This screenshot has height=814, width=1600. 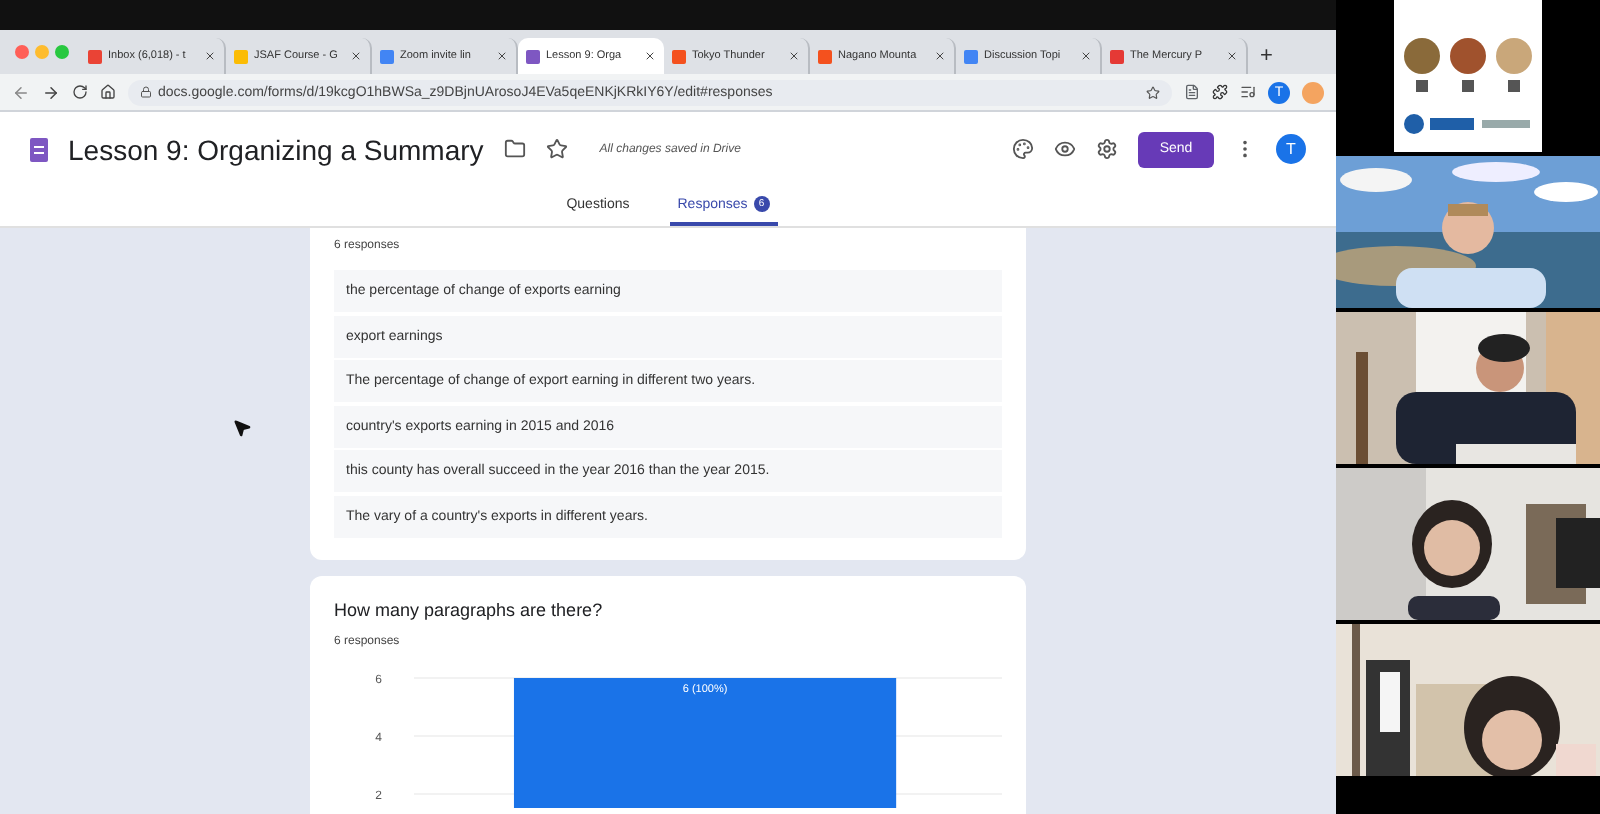 What do you see at coordinates (276, 149) in the screenshot?
I see `form-title: Lesson 9: Organizing a Summary` at bounding box center [276, 149].